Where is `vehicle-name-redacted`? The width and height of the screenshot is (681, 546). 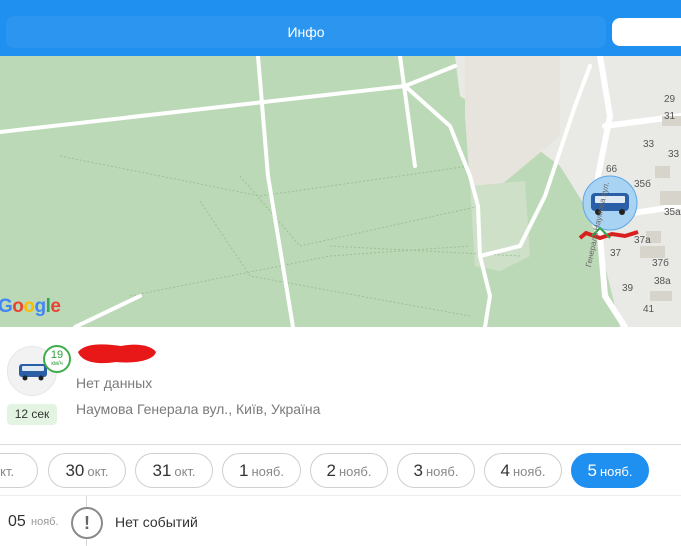
vehicle-name-redacted is located at coordinates (117, 354).